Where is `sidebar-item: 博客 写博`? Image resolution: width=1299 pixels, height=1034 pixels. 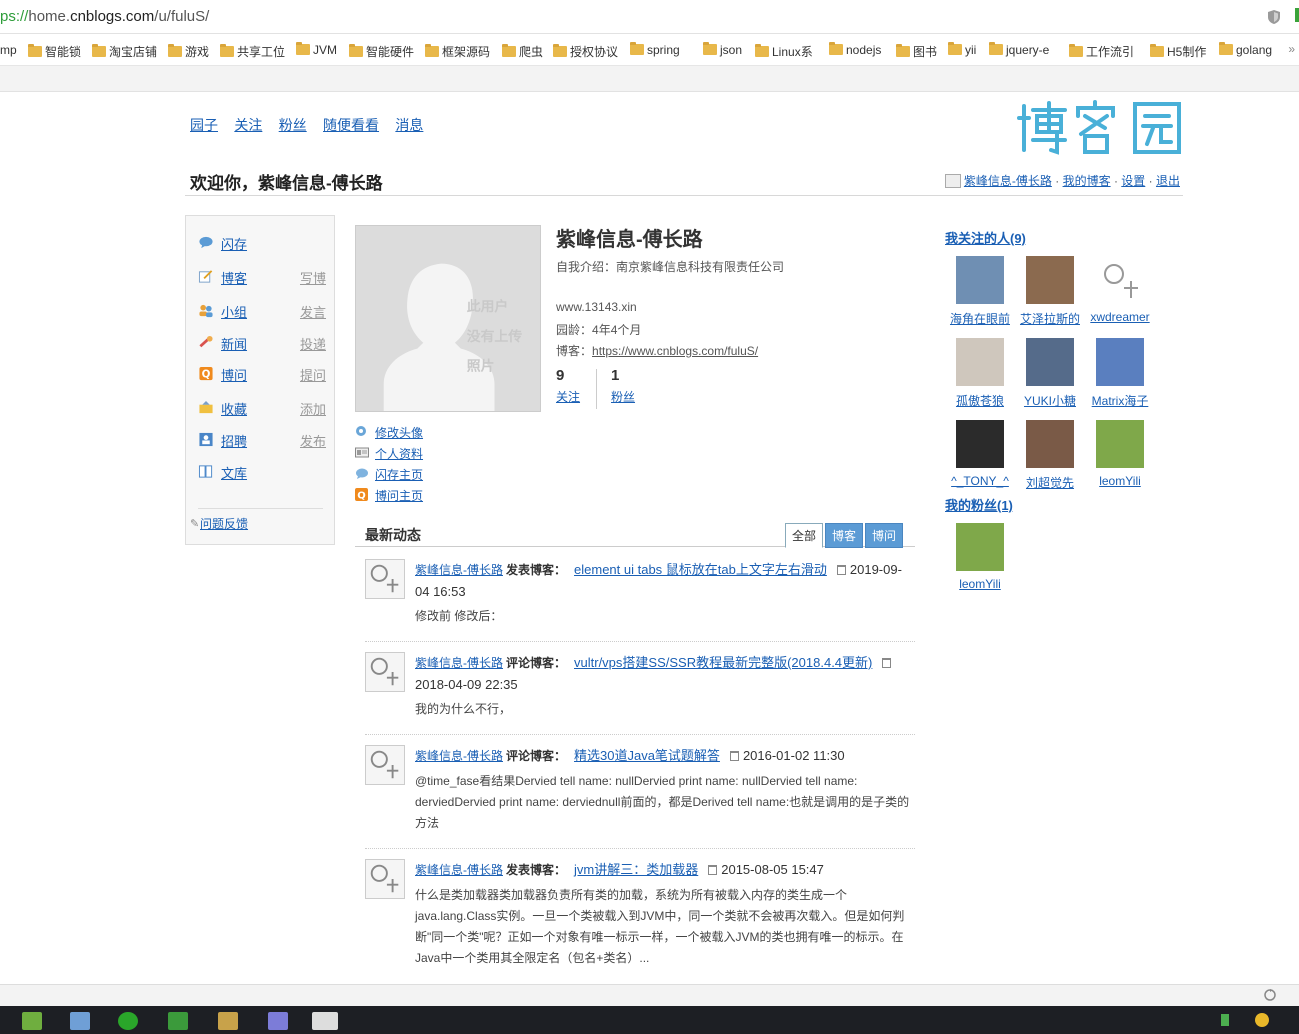 sidebar-item: 博客 写博 is located at coordinates (262, 277).